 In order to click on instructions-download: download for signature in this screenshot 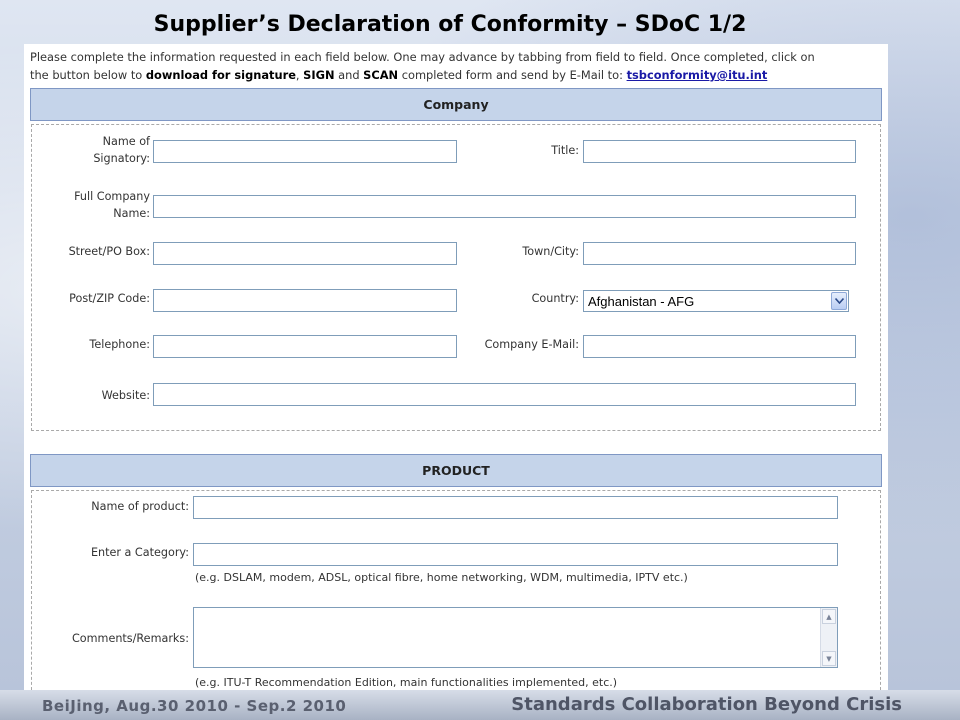, I will do `click(220, 75)`.